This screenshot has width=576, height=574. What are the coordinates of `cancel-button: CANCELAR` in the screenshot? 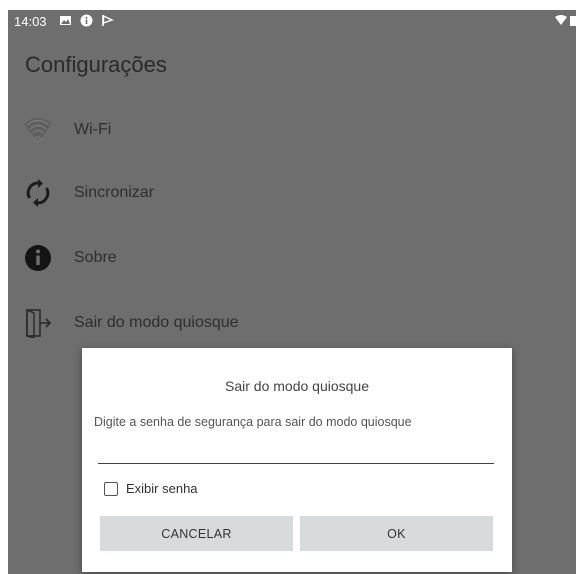 It's located at (196, 533).